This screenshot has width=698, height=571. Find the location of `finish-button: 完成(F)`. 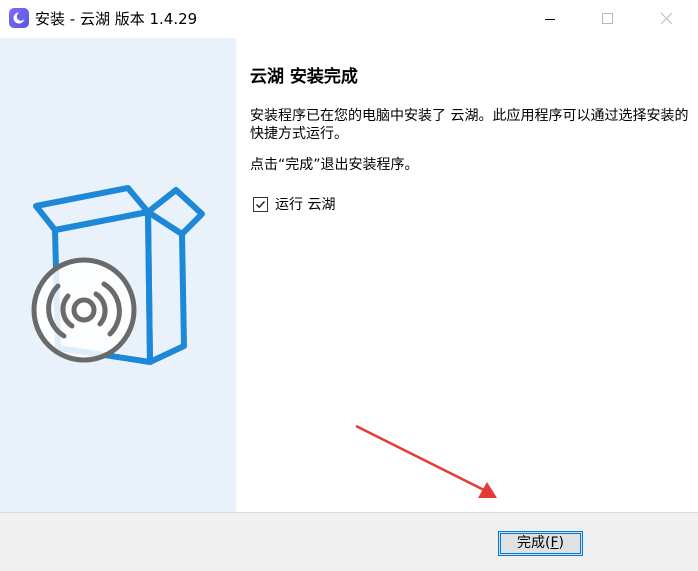

finish-button: 完成(F) is located at coordinates (540, 543).